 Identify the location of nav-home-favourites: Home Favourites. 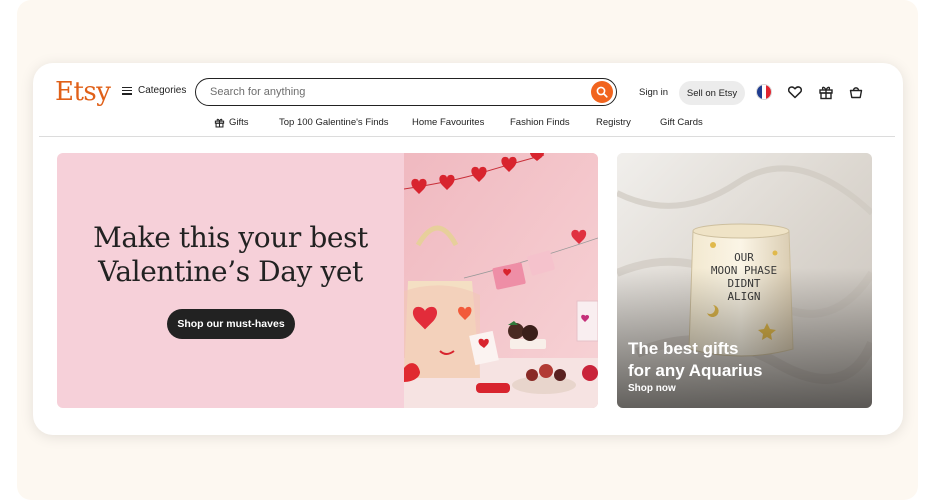
(448, 122).